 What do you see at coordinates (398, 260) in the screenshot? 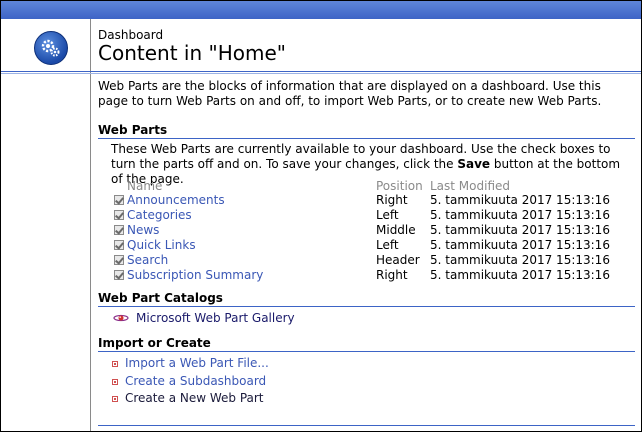
I see `position-cell: Header` at bounding box center [398, 260].